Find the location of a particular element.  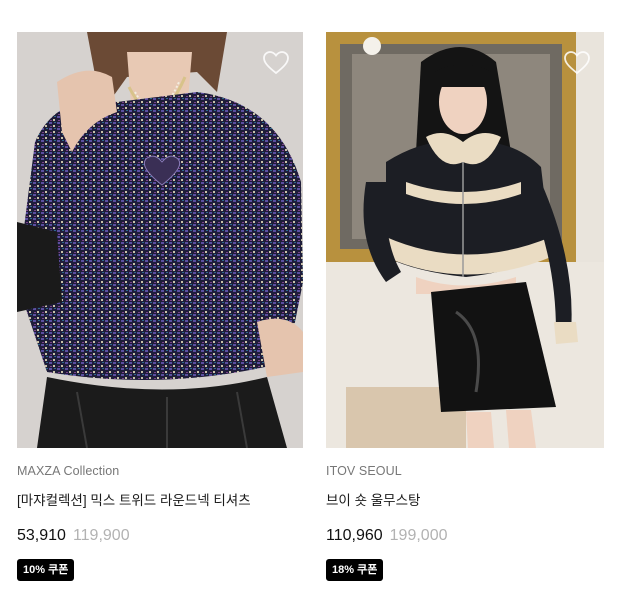

price-row: 110,960 199,000 is located at coordinates (465, 536).